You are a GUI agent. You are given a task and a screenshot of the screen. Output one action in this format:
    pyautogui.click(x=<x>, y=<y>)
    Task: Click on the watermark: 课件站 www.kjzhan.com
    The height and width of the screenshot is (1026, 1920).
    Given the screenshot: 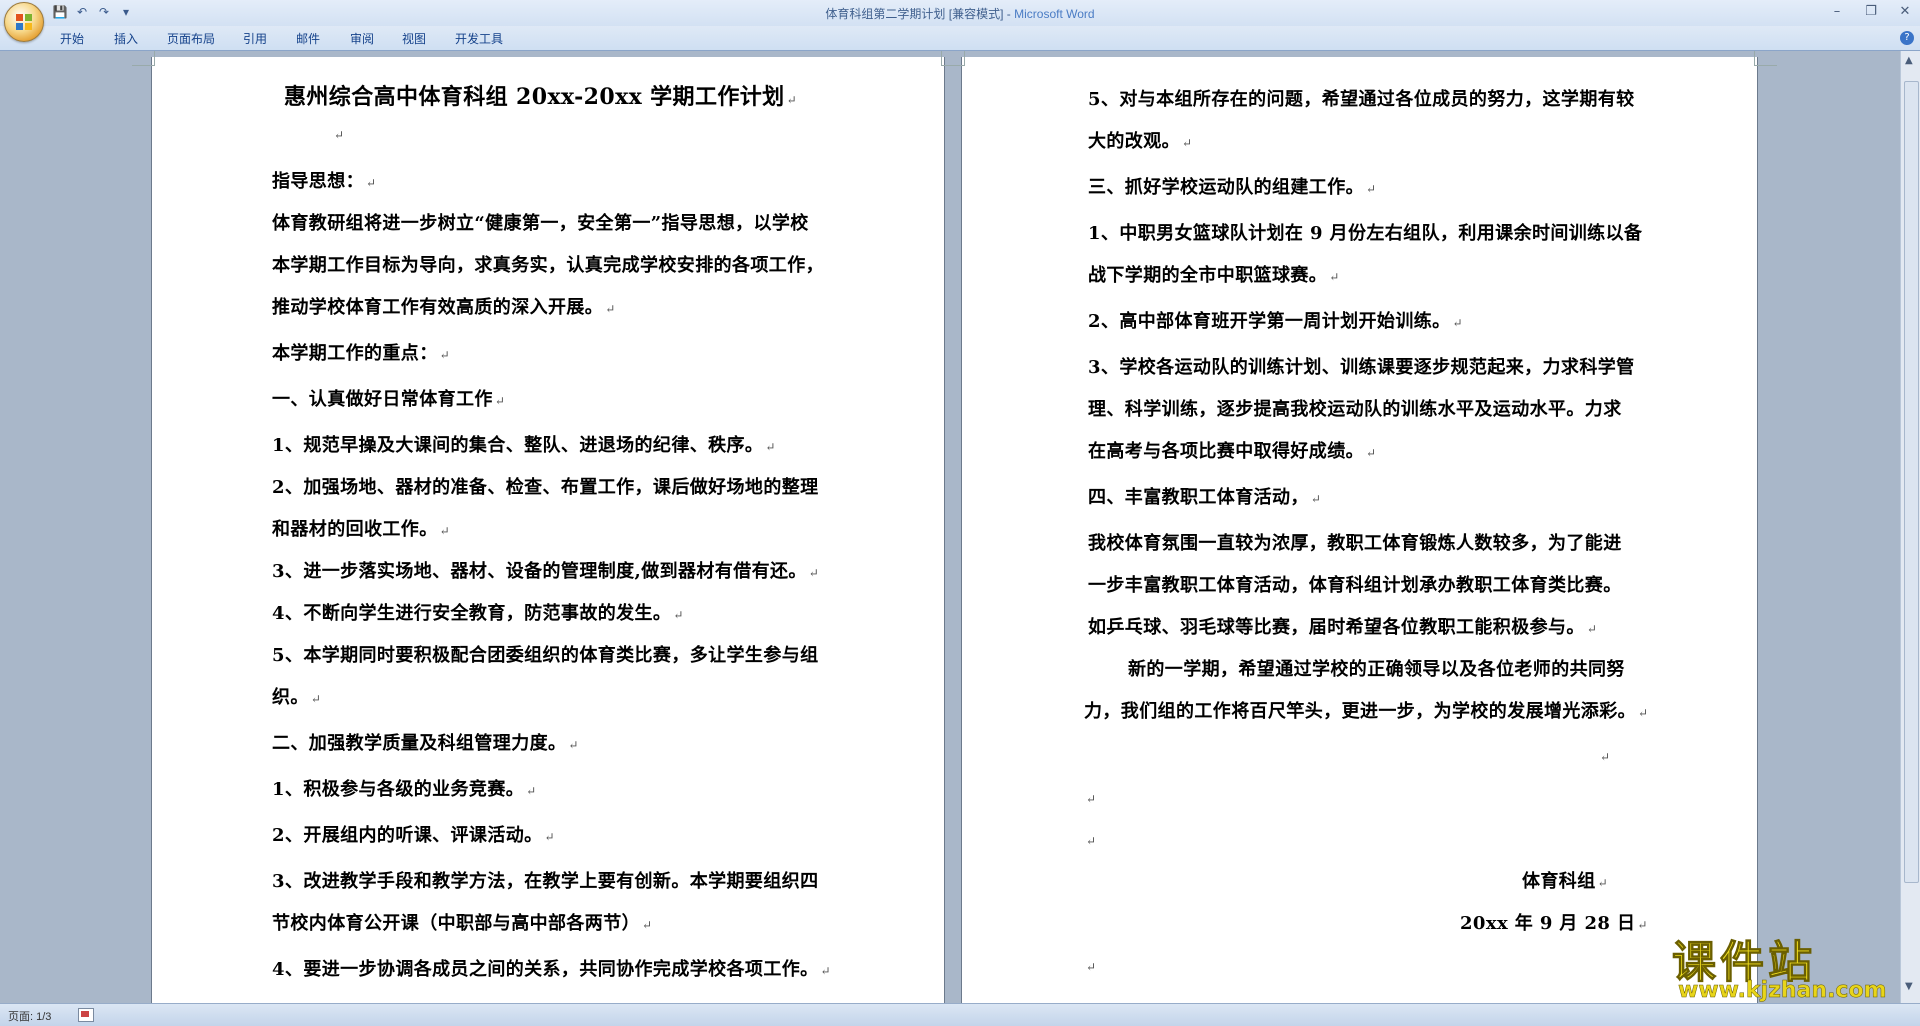 What is the action you would take?
    pyautogui.click(x=1792, y=966)
    